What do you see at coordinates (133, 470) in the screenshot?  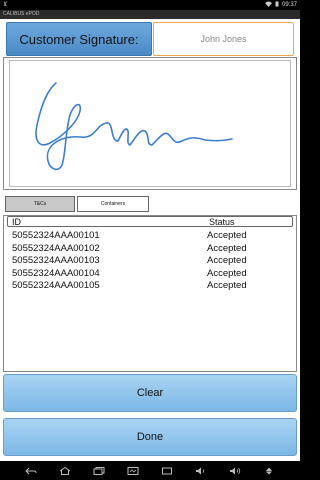 I see `screenshot-icon` at bounding box center [133, 470].